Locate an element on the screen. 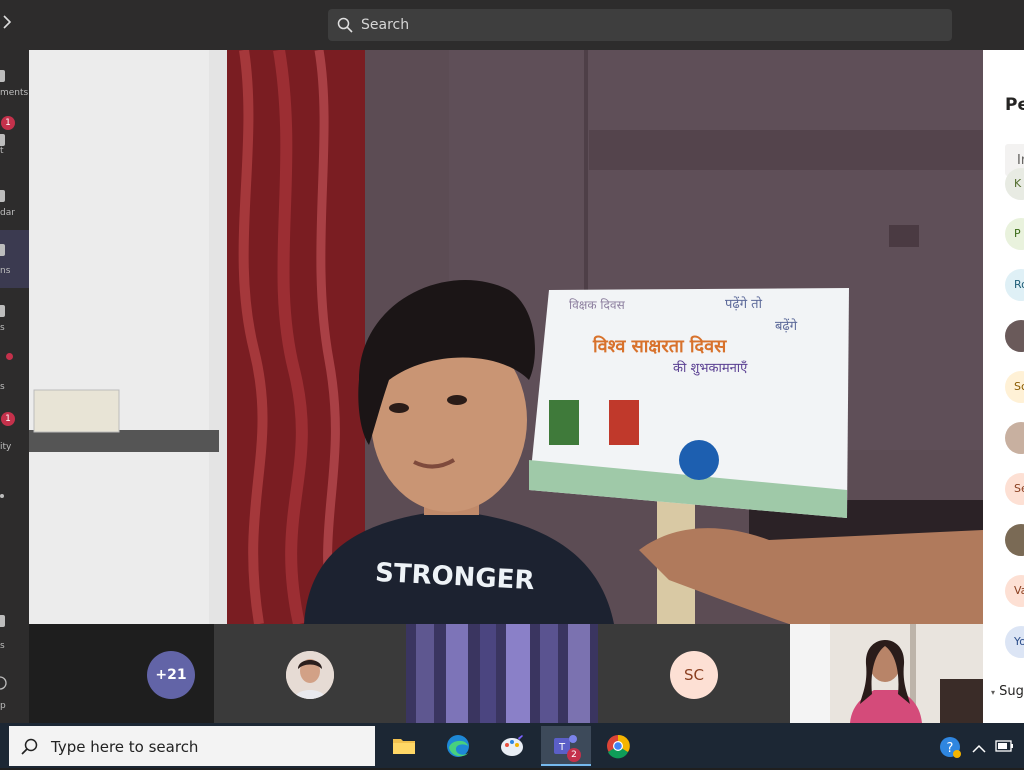 The image size is (1024, 770). windows-taskbar: Type here to search T 2 ? is located at coordinates (512, 745).